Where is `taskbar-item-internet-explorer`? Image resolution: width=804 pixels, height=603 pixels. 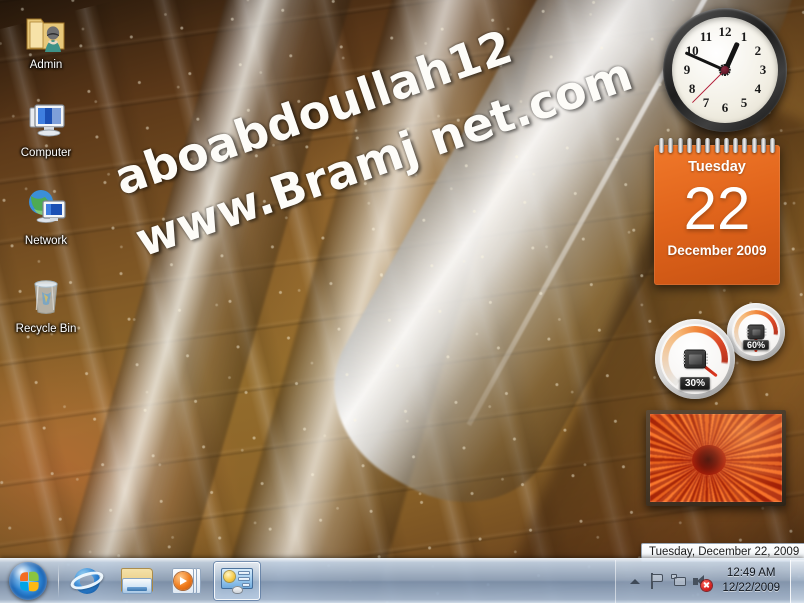
taskbar-item-internet-explorer is located at coordinates (87, 581).